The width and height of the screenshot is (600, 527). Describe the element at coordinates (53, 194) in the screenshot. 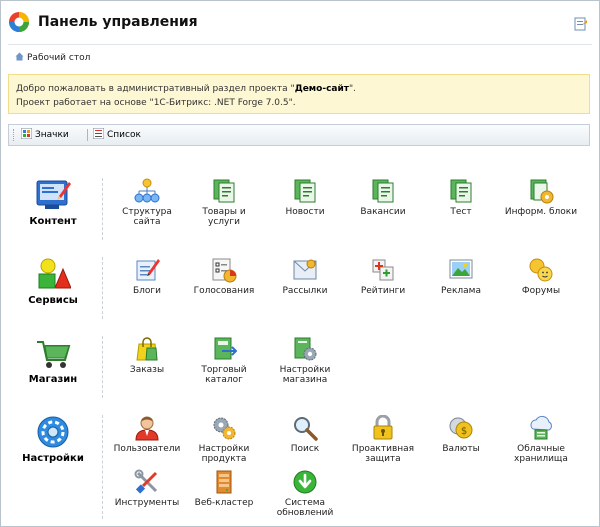

I see `content-category-icon` at that location.